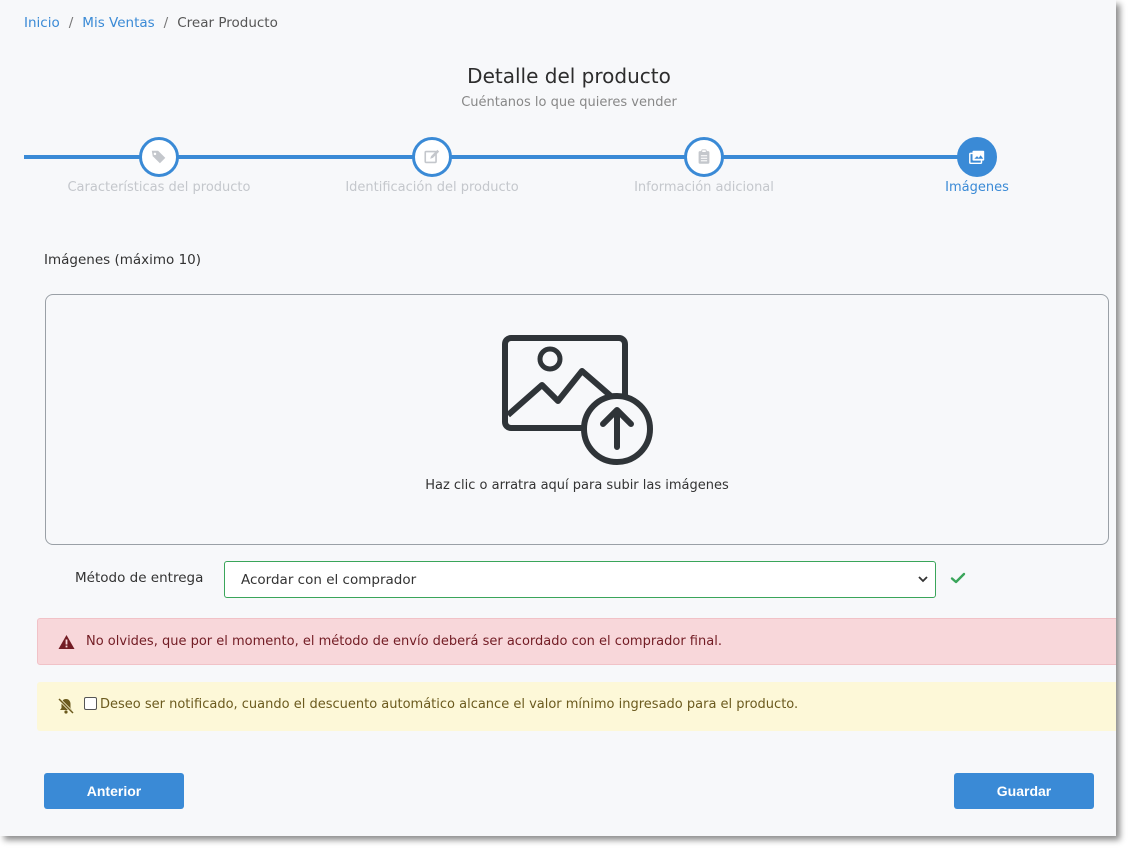 Image resolution: width=1131 pixels, height=851 pixels. Describe the element at coordinates (329, 579) in the screenshot. I see `delivery-method-selected-value: Acordar con el comprador` at that location.